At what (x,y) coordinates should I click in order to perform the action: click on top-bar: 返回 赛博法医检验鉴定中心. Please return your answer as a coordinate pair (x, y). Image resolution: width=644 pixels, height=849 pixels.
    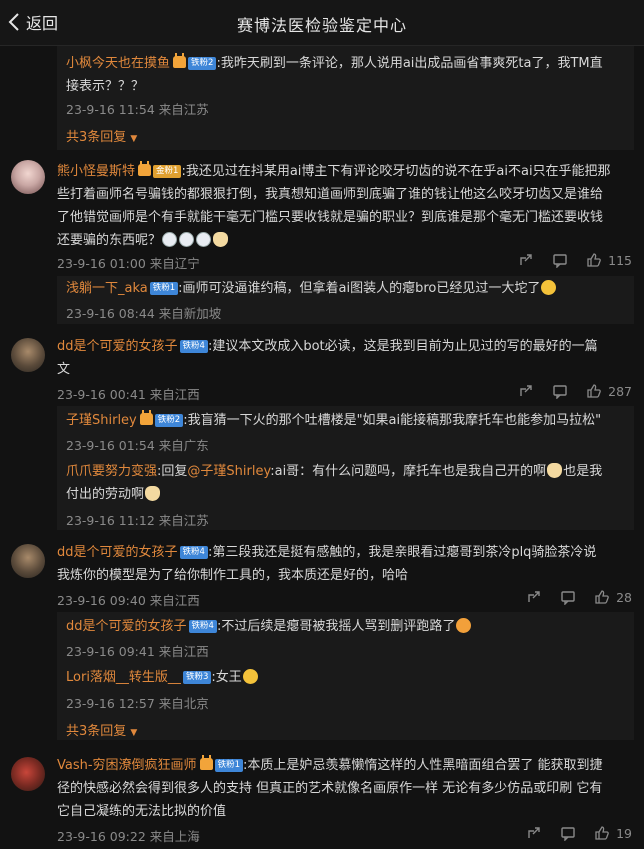
    Looking at the image, I should click on (322, 23).